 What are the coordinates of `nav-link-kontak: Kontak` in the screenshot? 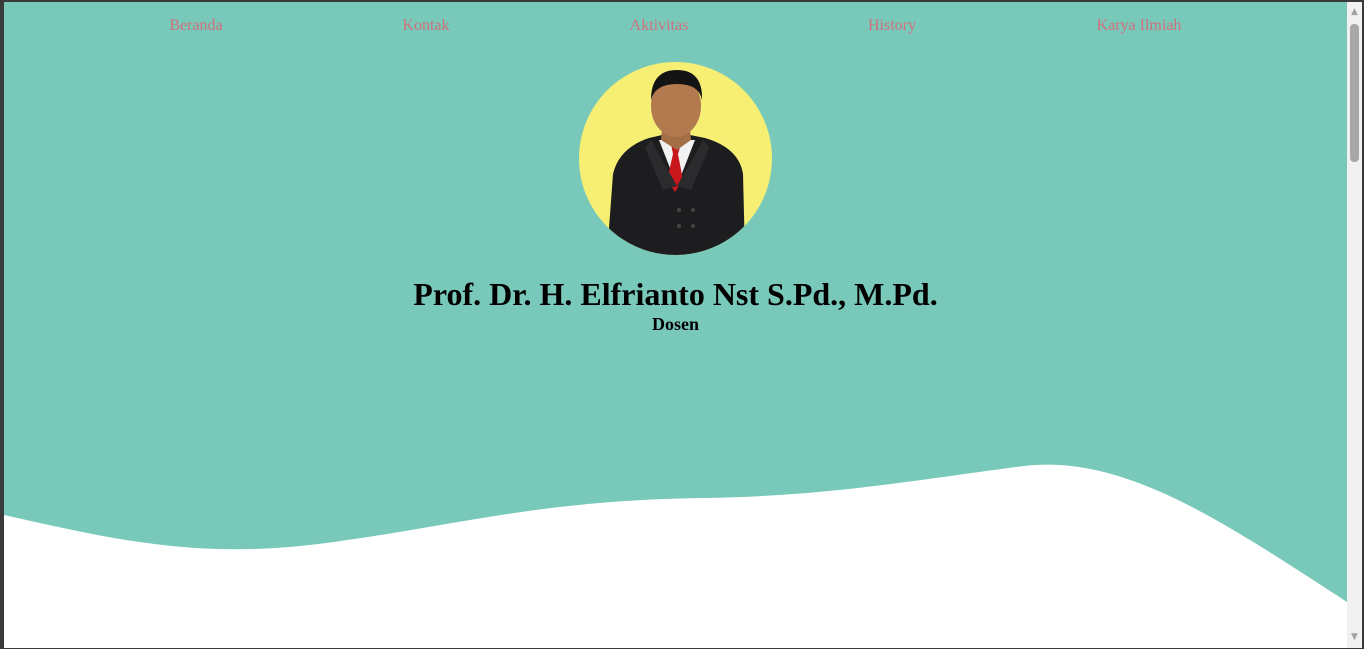 It's located at (425, 26).